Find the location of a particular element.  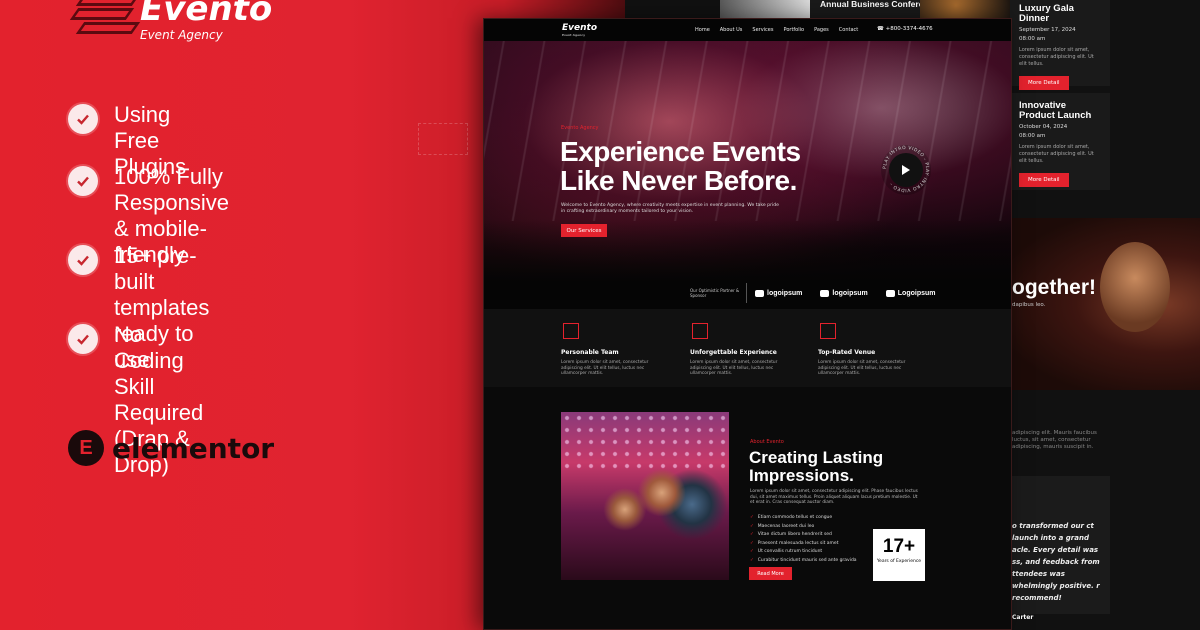

about-image is located at coordinates (645, 496).